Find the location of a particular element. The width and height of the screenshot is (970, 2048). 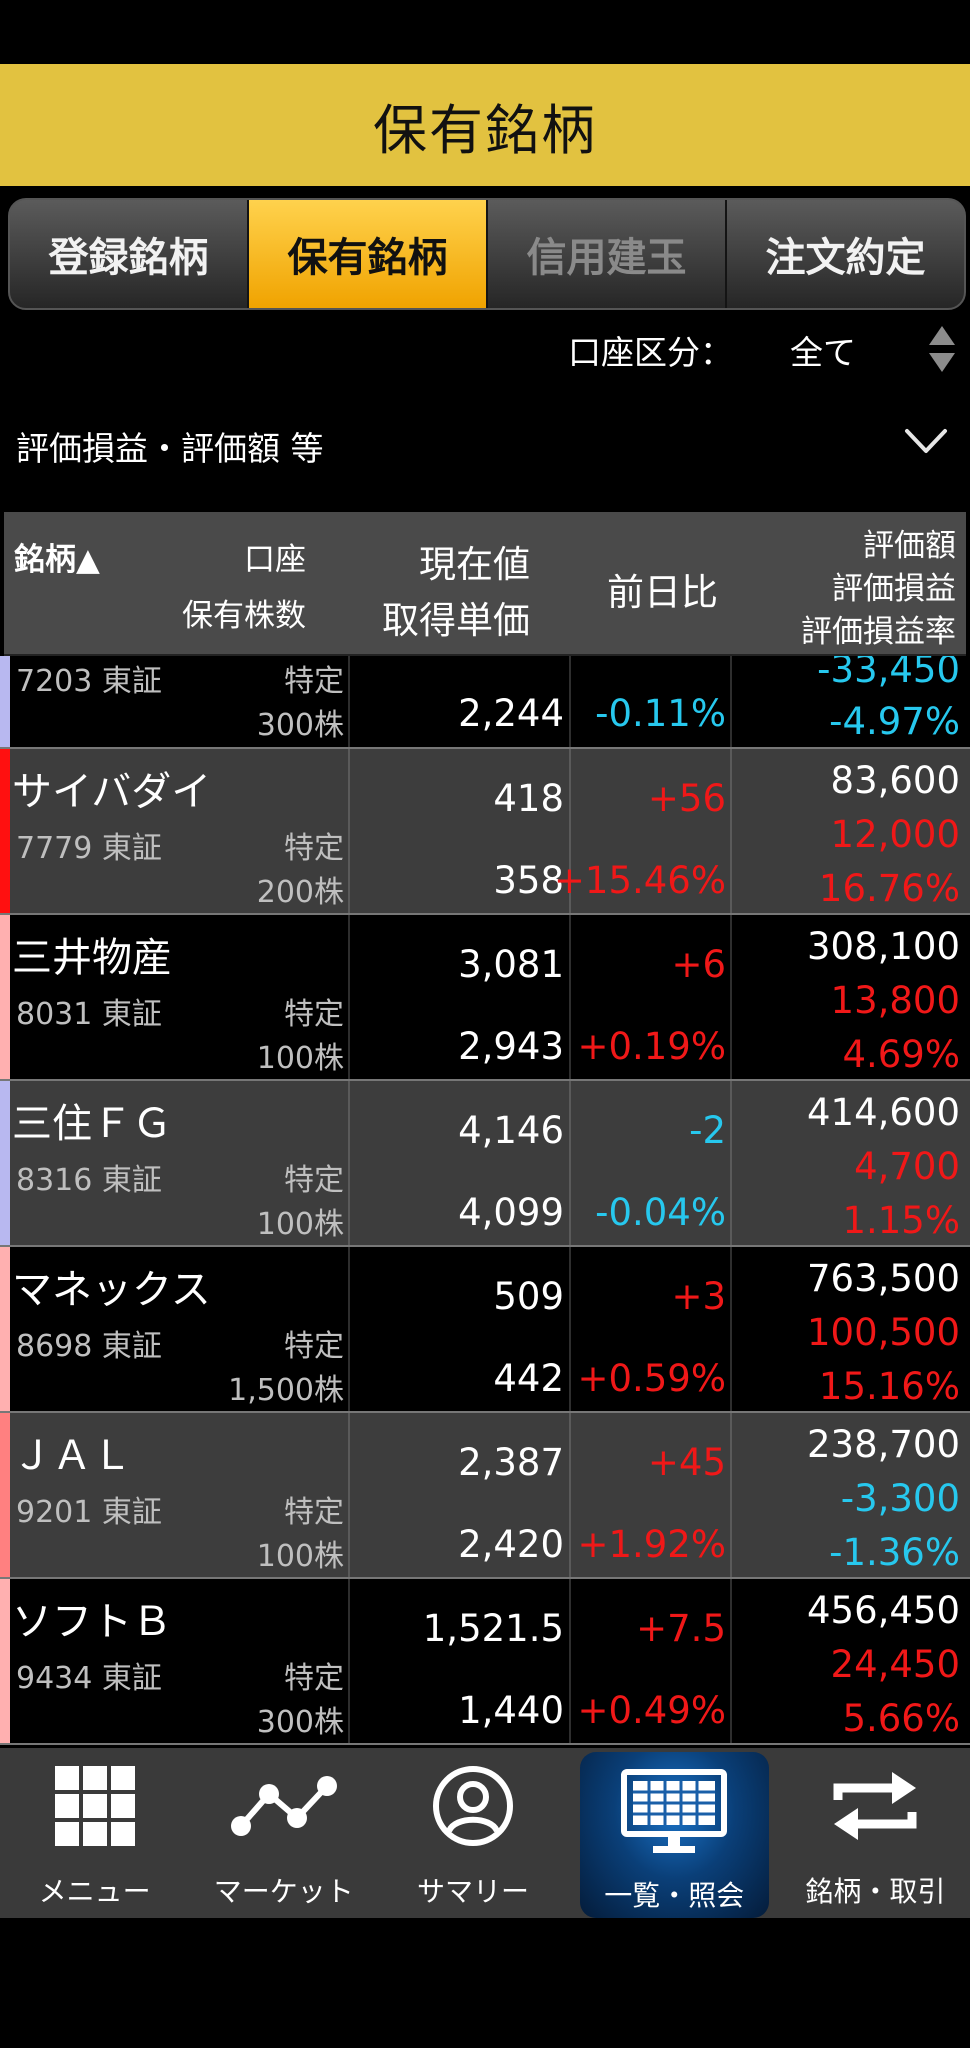

nav-menu-label: メニュー is located at coordinates (94, 1891).